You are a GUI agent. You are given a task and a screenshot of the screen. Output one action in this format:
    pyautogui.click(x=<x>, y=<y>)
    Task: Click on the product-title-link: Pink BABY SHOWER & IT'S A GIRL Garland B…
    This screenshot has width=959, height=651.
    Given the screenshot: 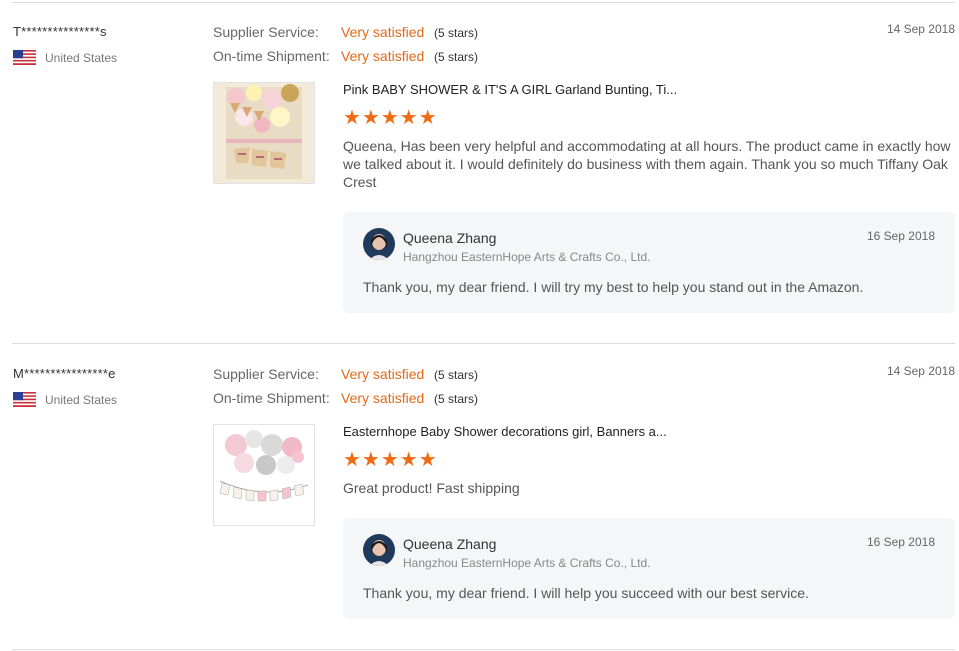 What is the action you would take?
    pyautogui.click(x=510, y=89)
    